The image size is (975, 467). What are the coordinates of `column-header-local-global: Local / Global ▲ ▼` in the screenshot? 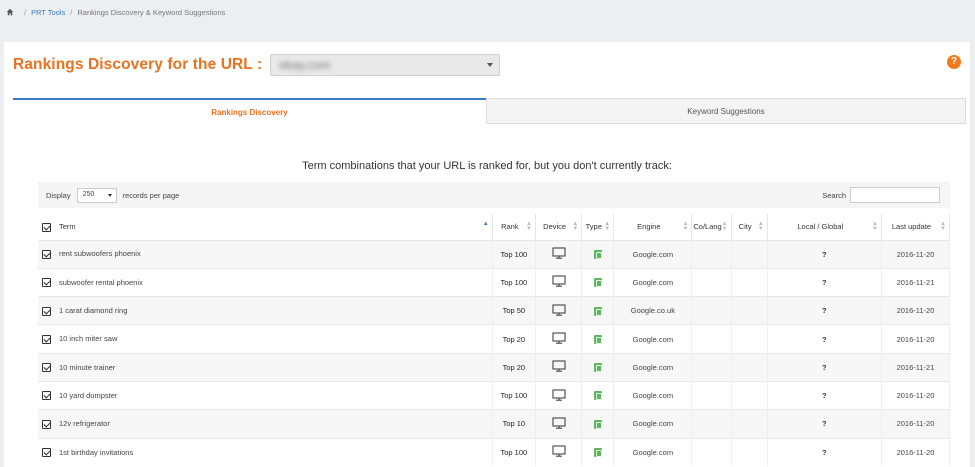 It's located at (824, 227).